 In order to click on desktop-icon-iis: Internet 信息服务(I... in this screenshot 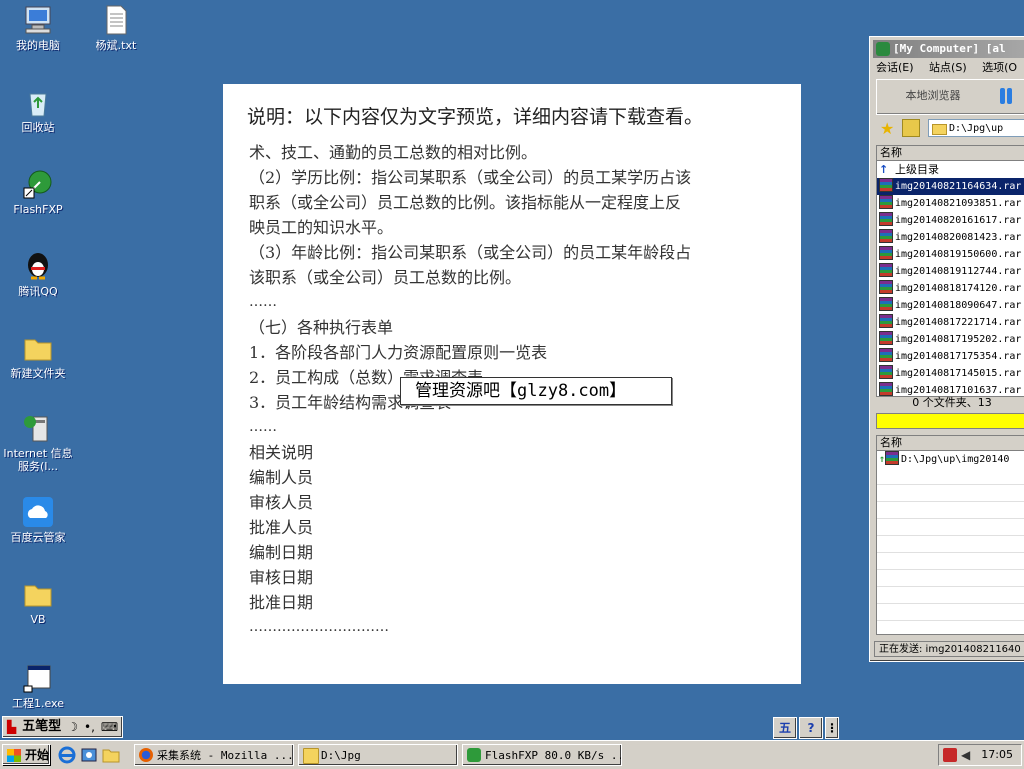, I will do `click(38, 442)`.